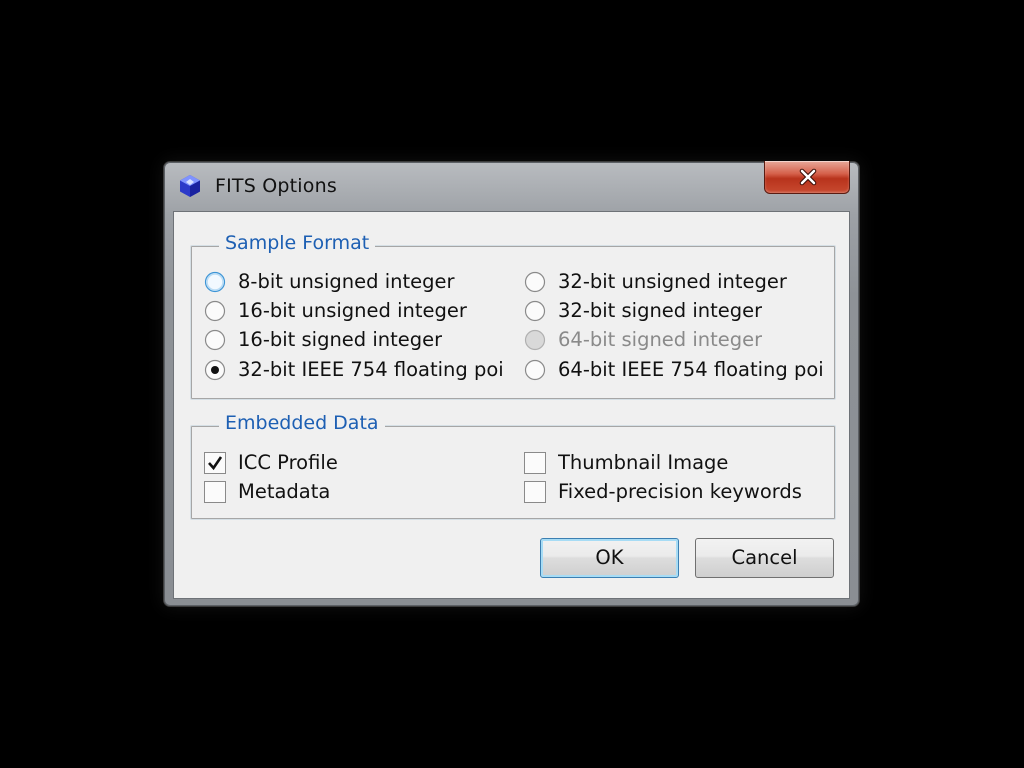  Describe the element at coordinates (354, 463) in the screenshot. I see `checkbox-icc-profile: ICC Profile` at that location.